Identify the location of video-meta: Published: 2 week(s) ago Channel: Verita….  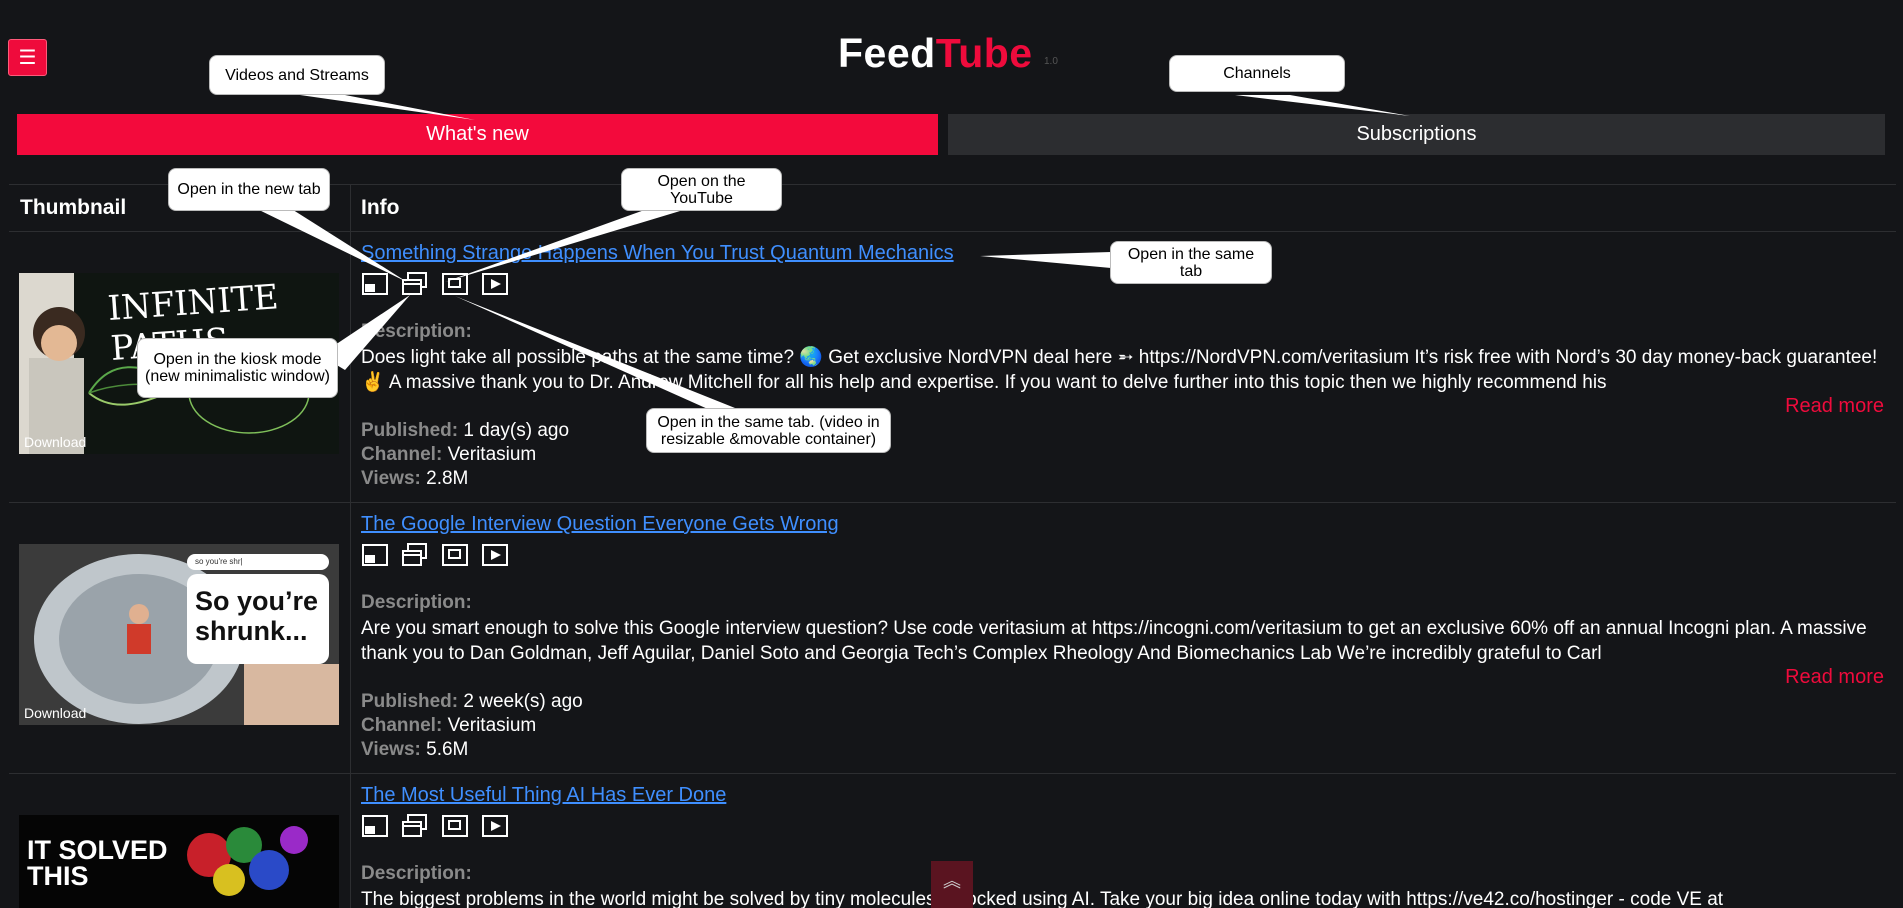
(472, 726).